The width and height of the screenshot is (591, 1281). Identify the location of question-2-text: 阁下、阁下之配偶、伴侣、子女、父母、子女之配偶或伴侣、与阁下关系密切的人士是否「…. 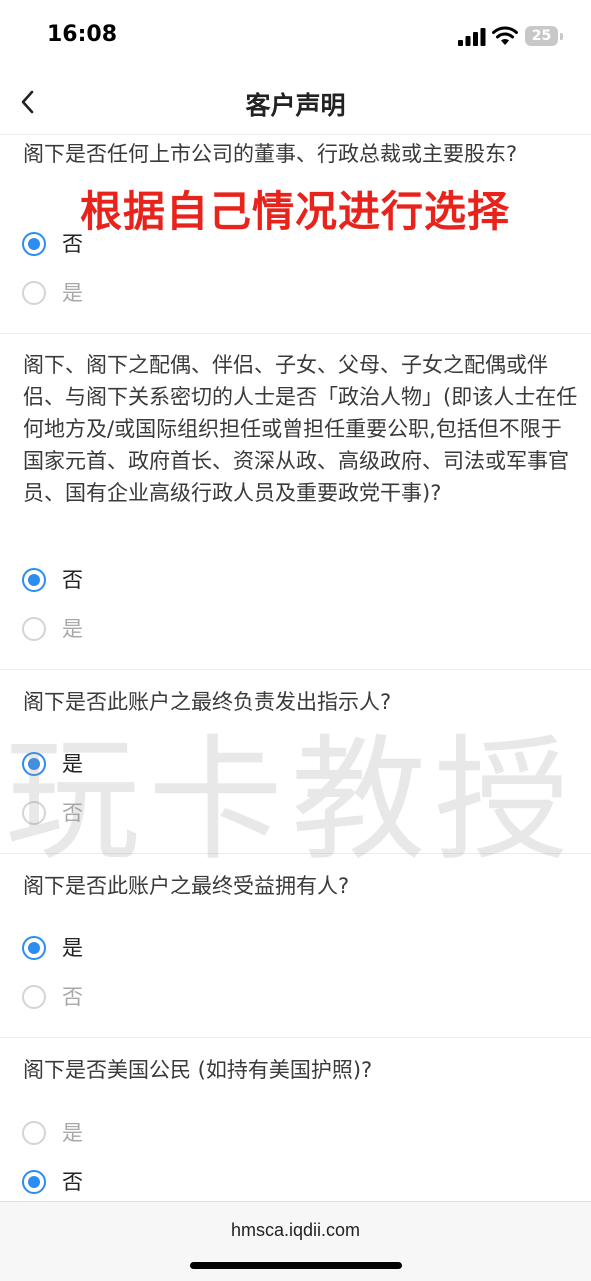
(300, 429).